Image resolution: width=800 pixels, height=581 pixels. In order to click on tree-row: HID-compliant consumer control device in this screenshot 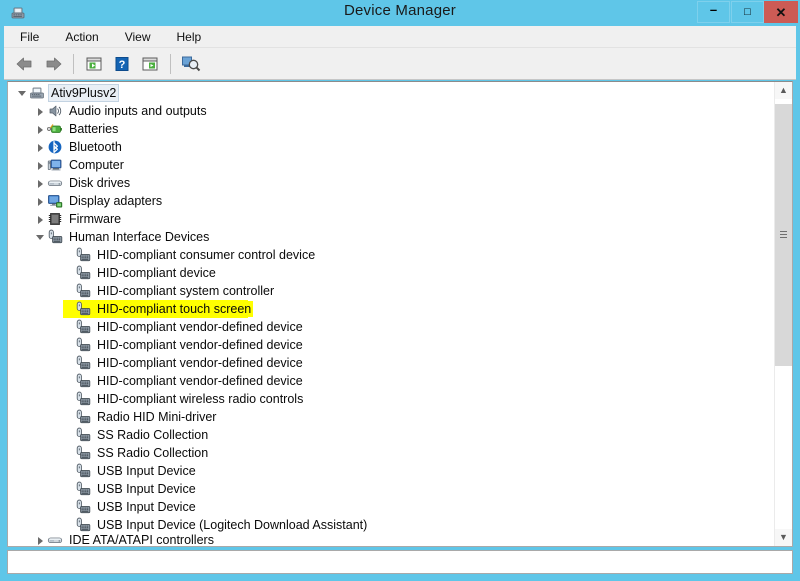, I will do `click(390, 255)`.